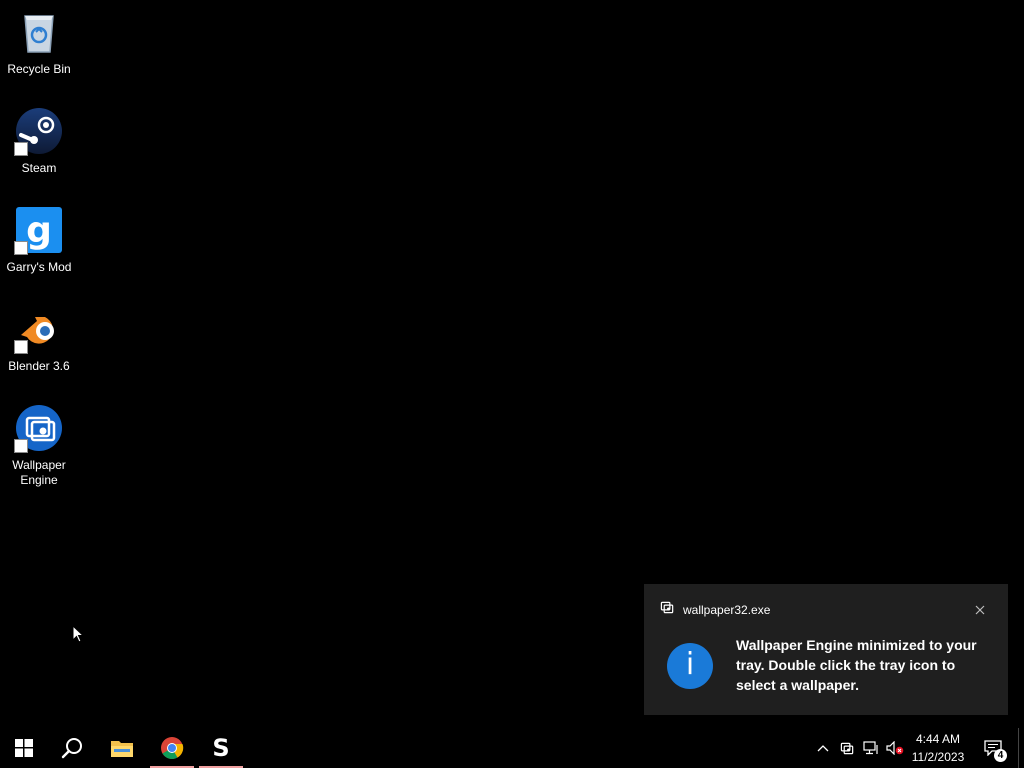  I want to click on show-desktop-button, so click(1021, 748).